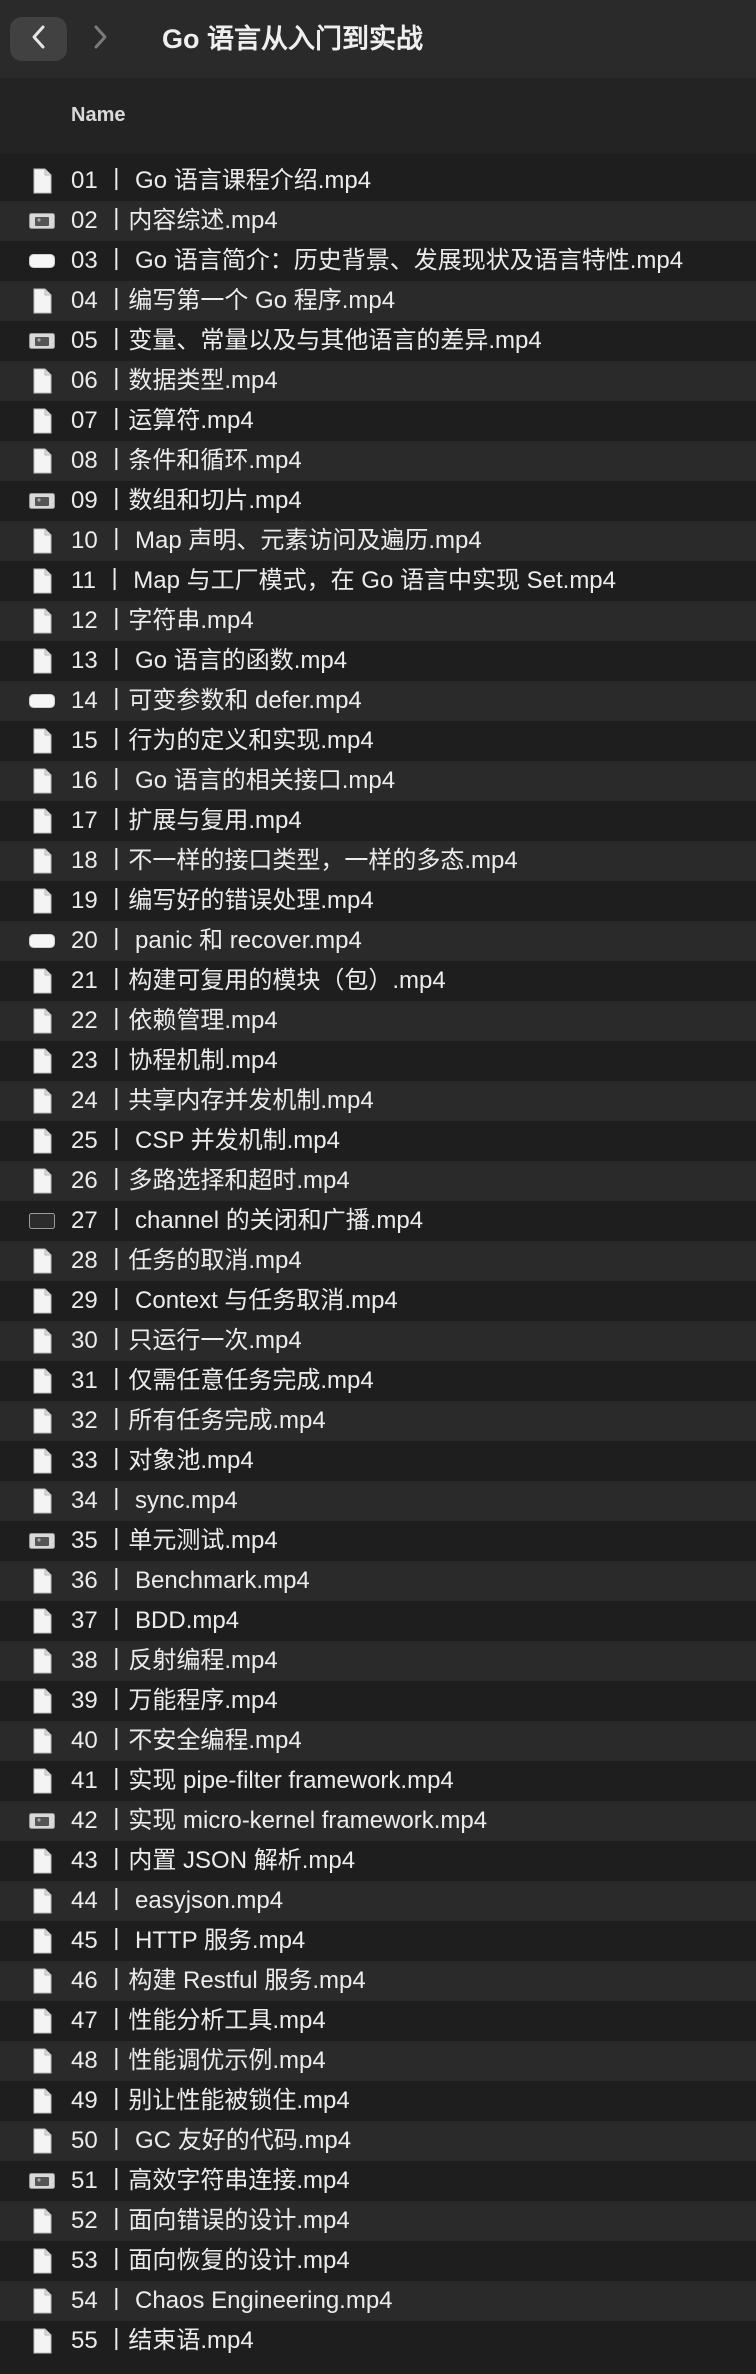 This screenshot has width=756, height=2374. What do you see at coordinates (378, 1701) in the screenshot?
I see `file-row: 39 丨万能程序.mp4` at bounding box center [378, 1701].